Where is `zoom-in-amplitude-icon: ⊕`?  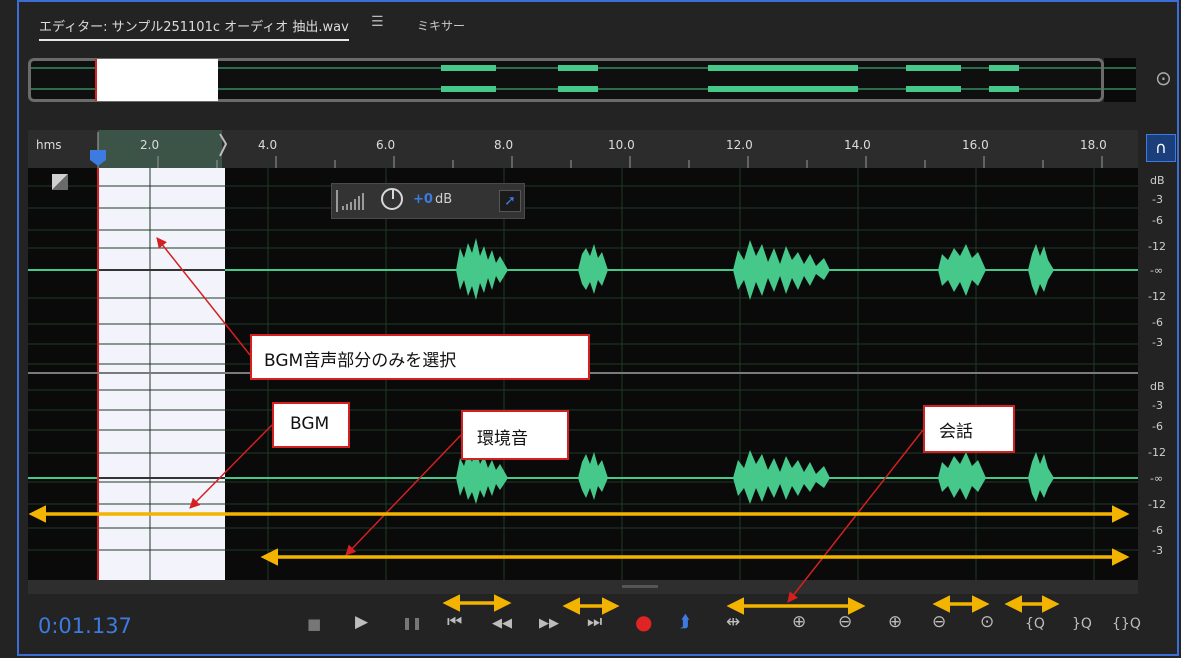 zoom-in-amplitude-icon: ⊕ is located at coordinates (799, 622).